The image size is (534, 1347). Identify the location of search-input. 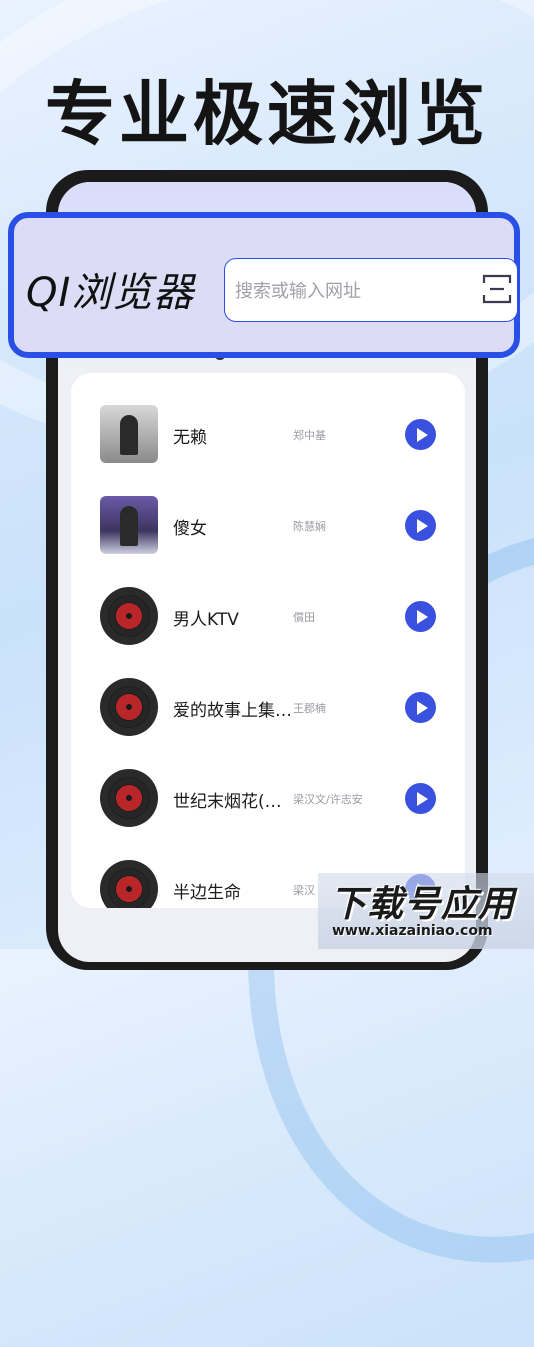
(355, 291).